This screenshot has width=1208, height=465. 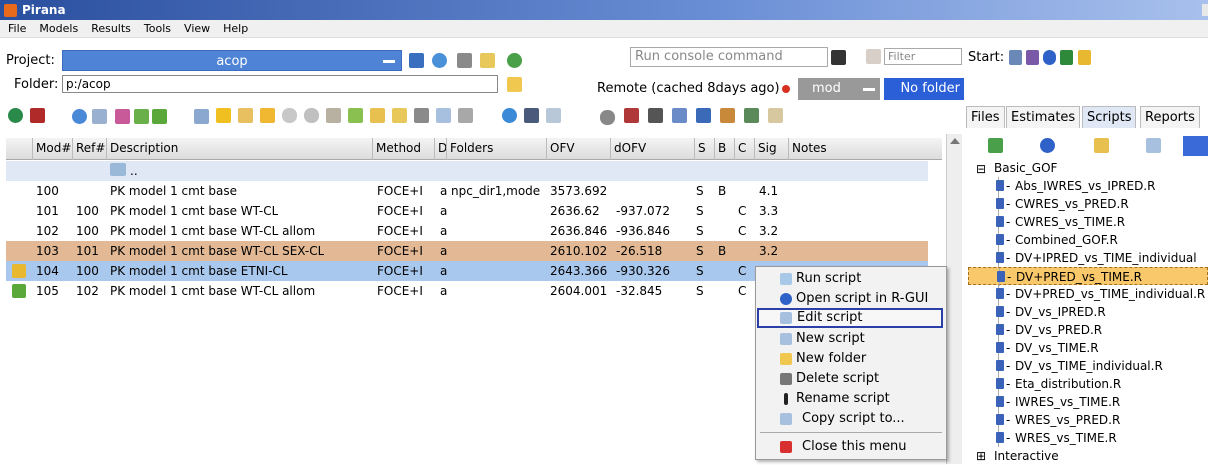 What do you see at coordinates (232, 60) in the screenshot?
I see `project-select: acop` at bounding box center [232, 60].